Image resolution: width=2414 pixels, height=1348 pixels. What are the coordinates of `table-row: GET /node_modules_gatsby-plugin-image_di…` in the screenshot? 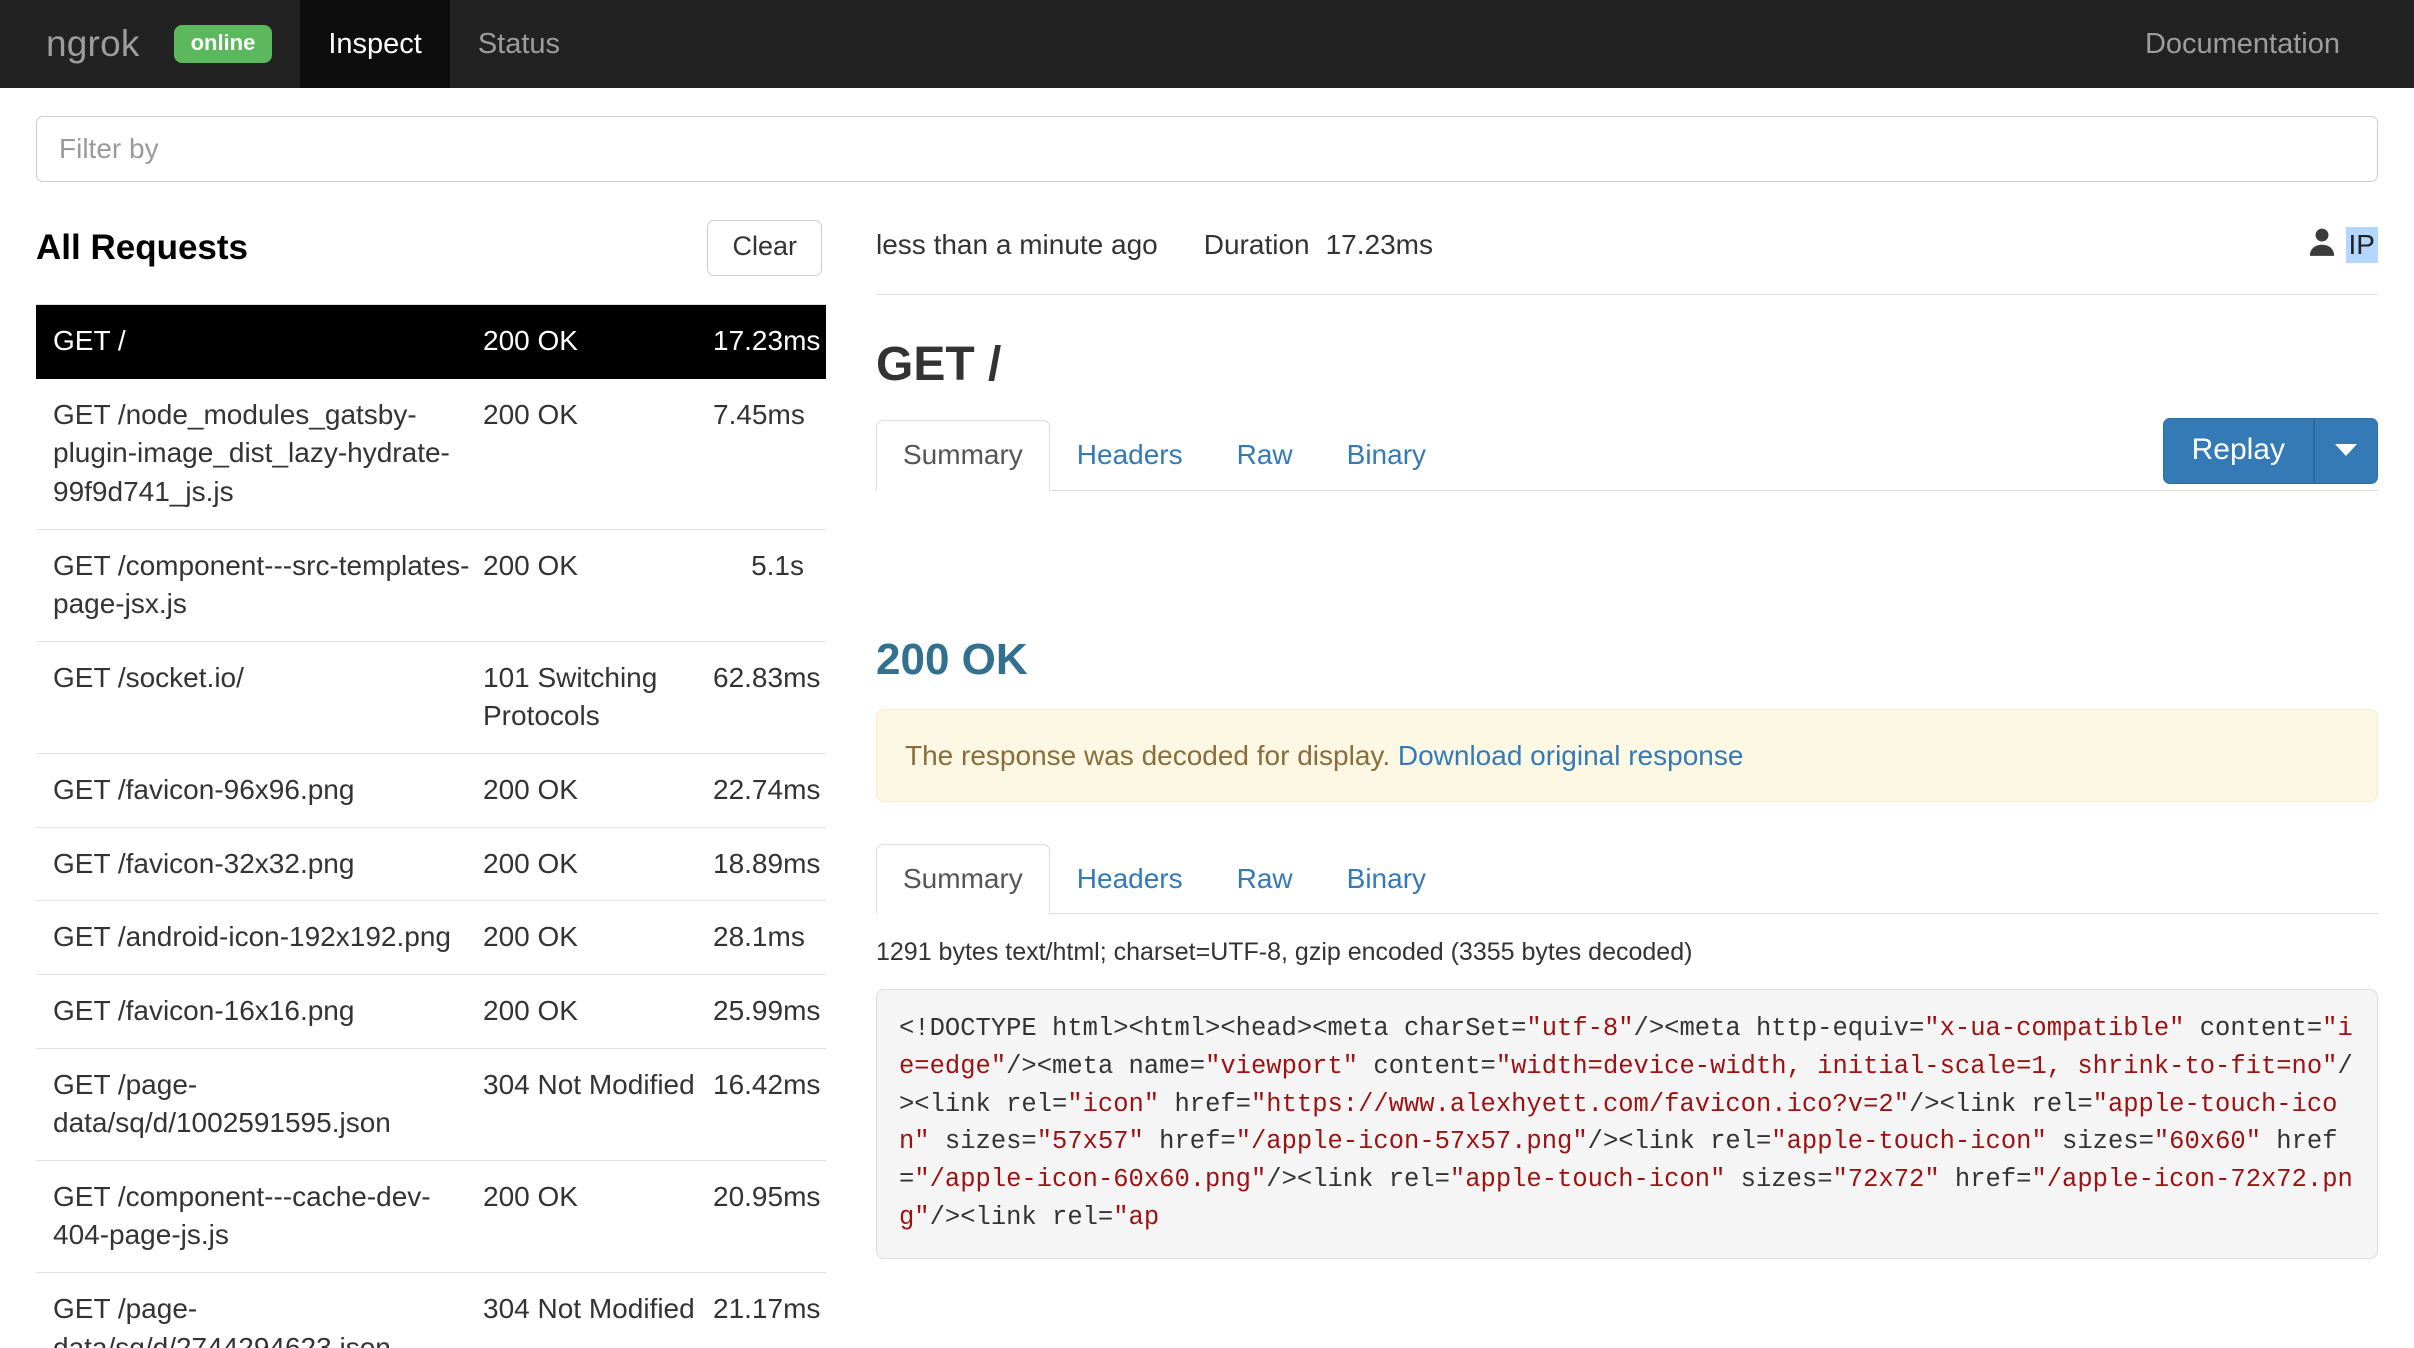 It's located at (431, 454).